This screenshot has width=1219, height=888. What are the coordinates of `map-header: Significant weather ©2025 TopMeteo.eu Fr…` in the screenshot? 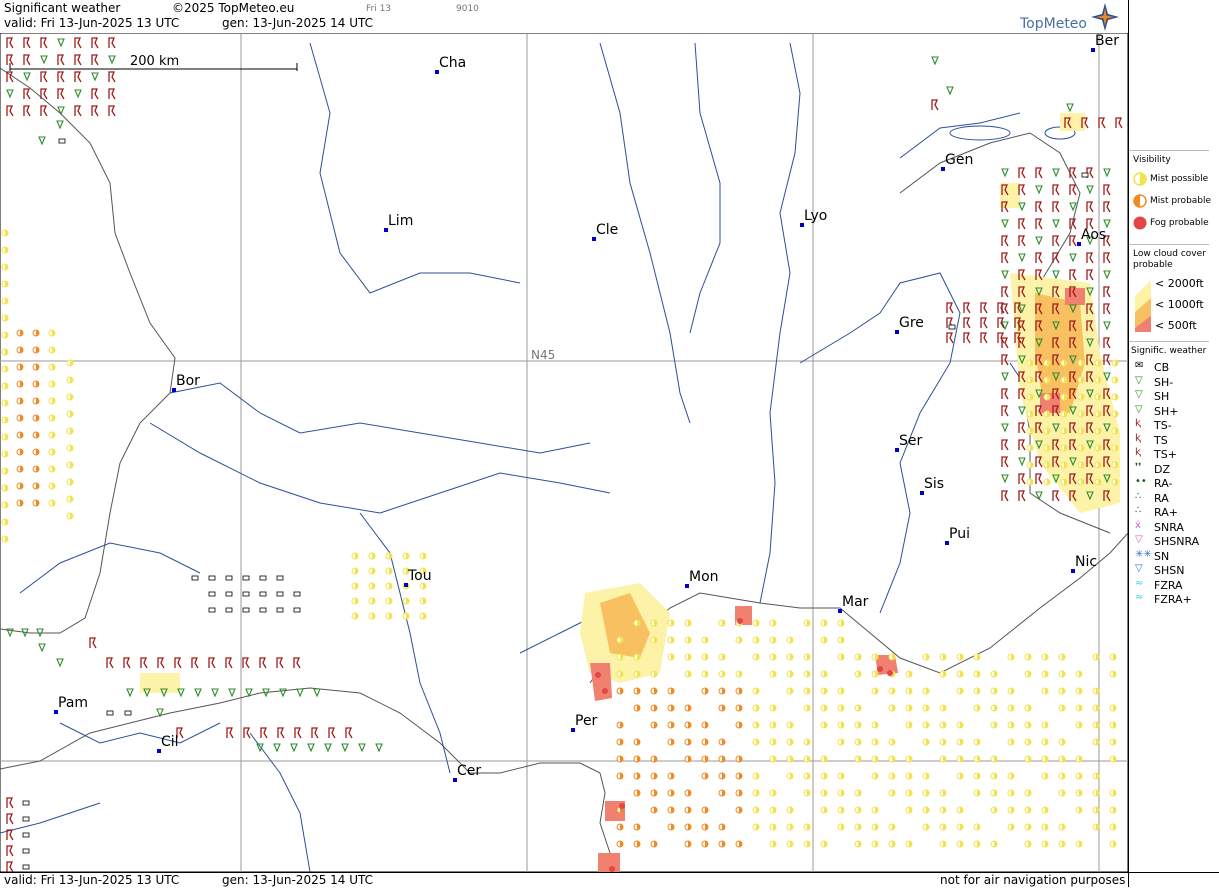 It's located at (564, 16).